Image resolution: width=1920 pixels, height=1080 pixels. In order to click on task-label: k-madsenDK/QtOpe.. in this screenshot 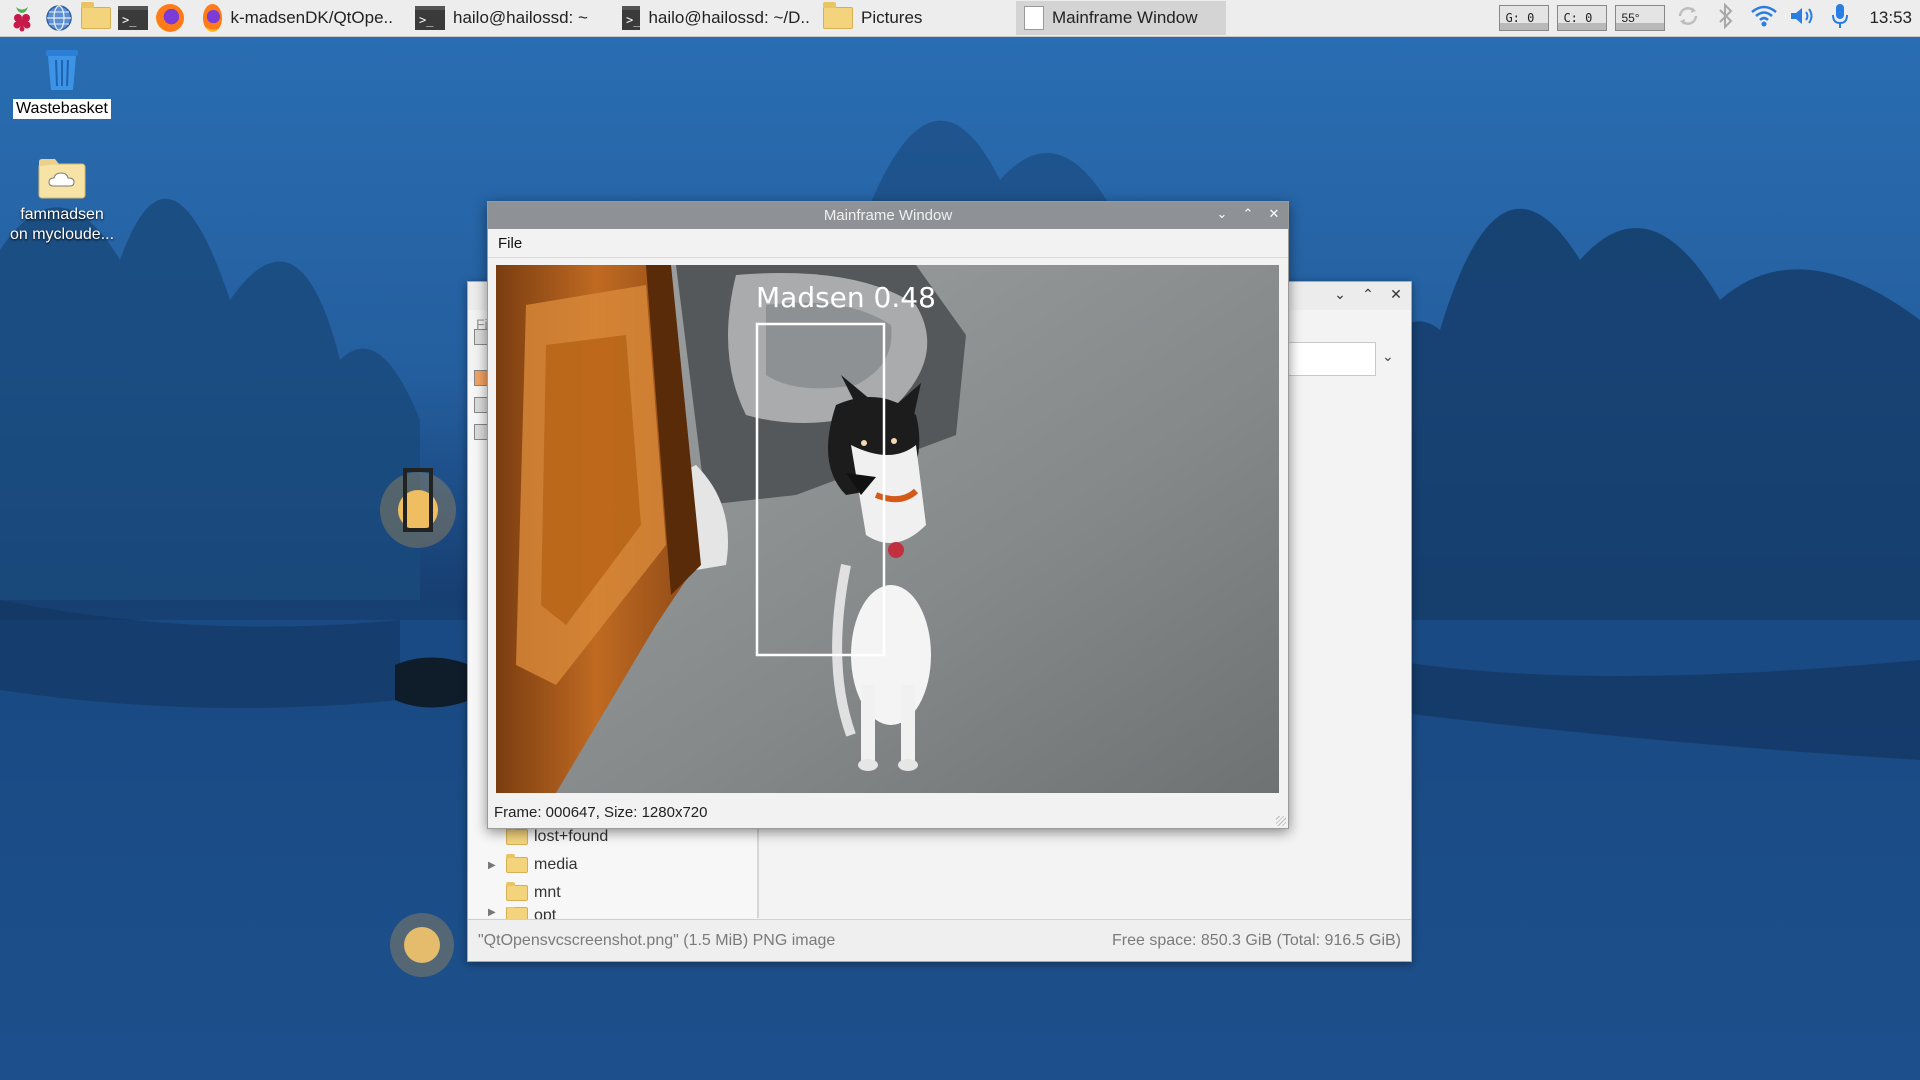, I will do `click(311, 17)`.